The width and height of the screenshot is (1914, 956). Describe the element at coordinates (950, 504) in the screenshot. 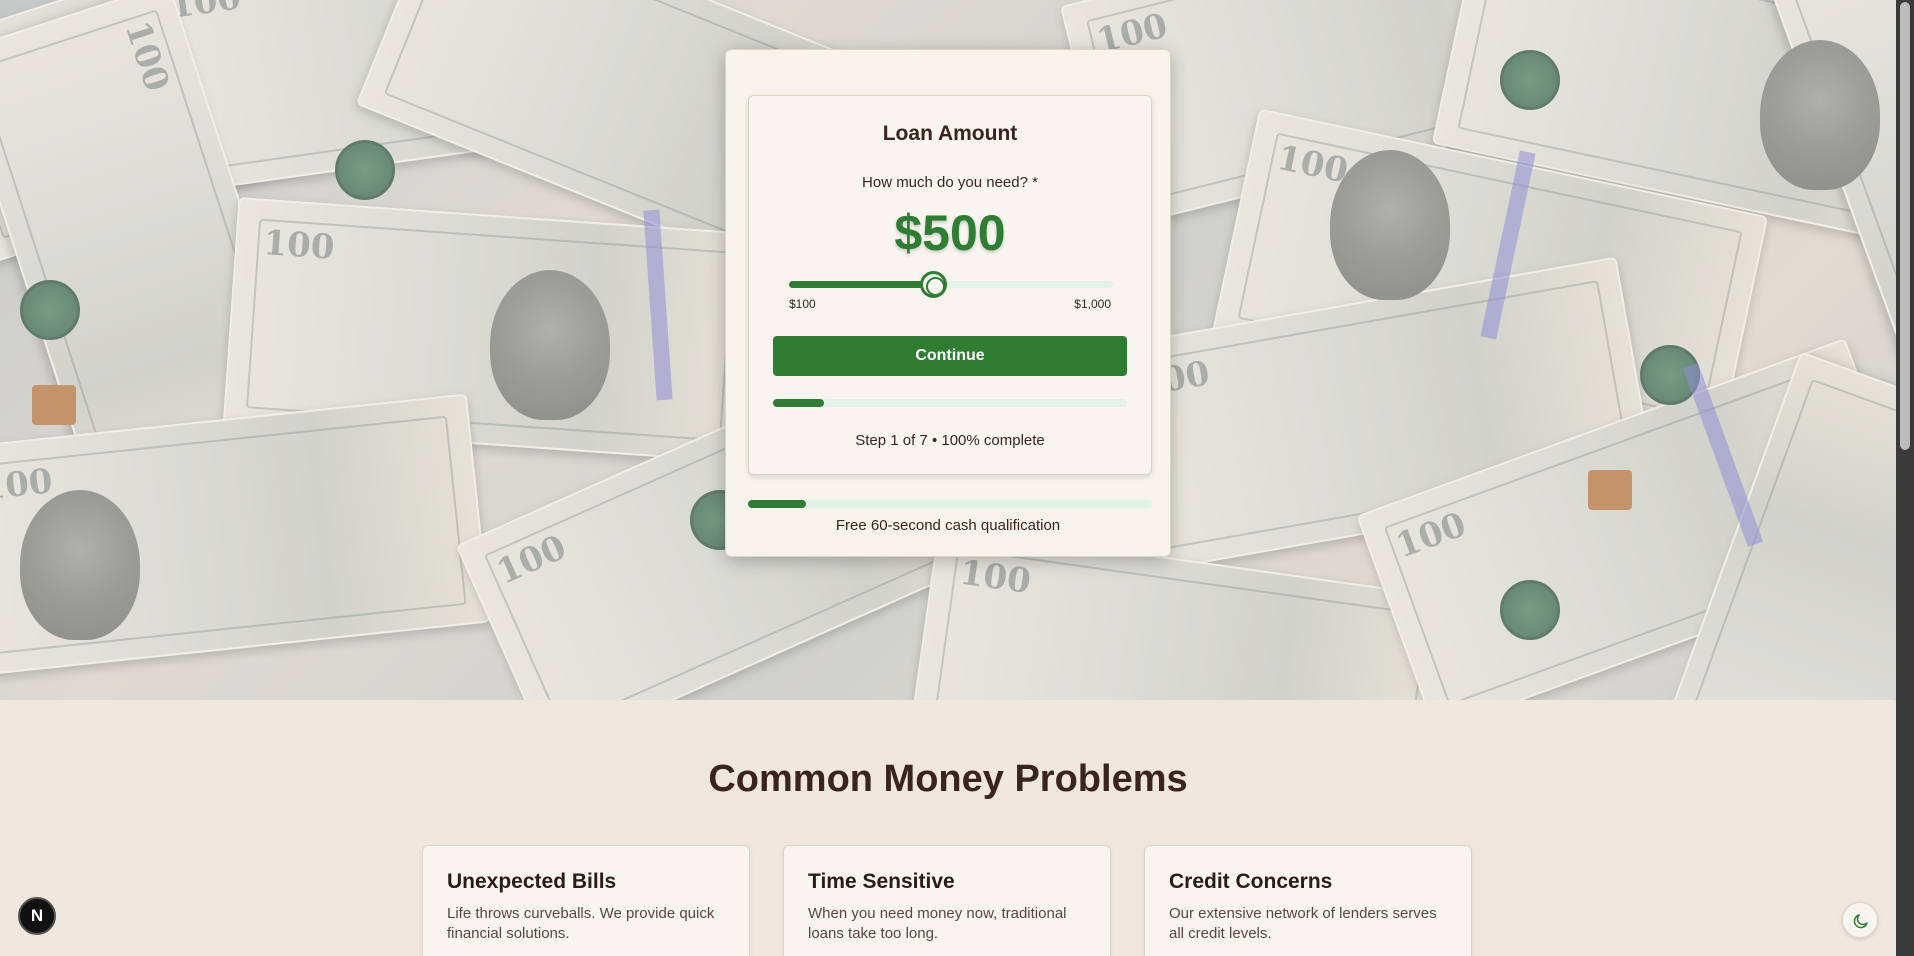

I see `overall-progress-bar` at that location.